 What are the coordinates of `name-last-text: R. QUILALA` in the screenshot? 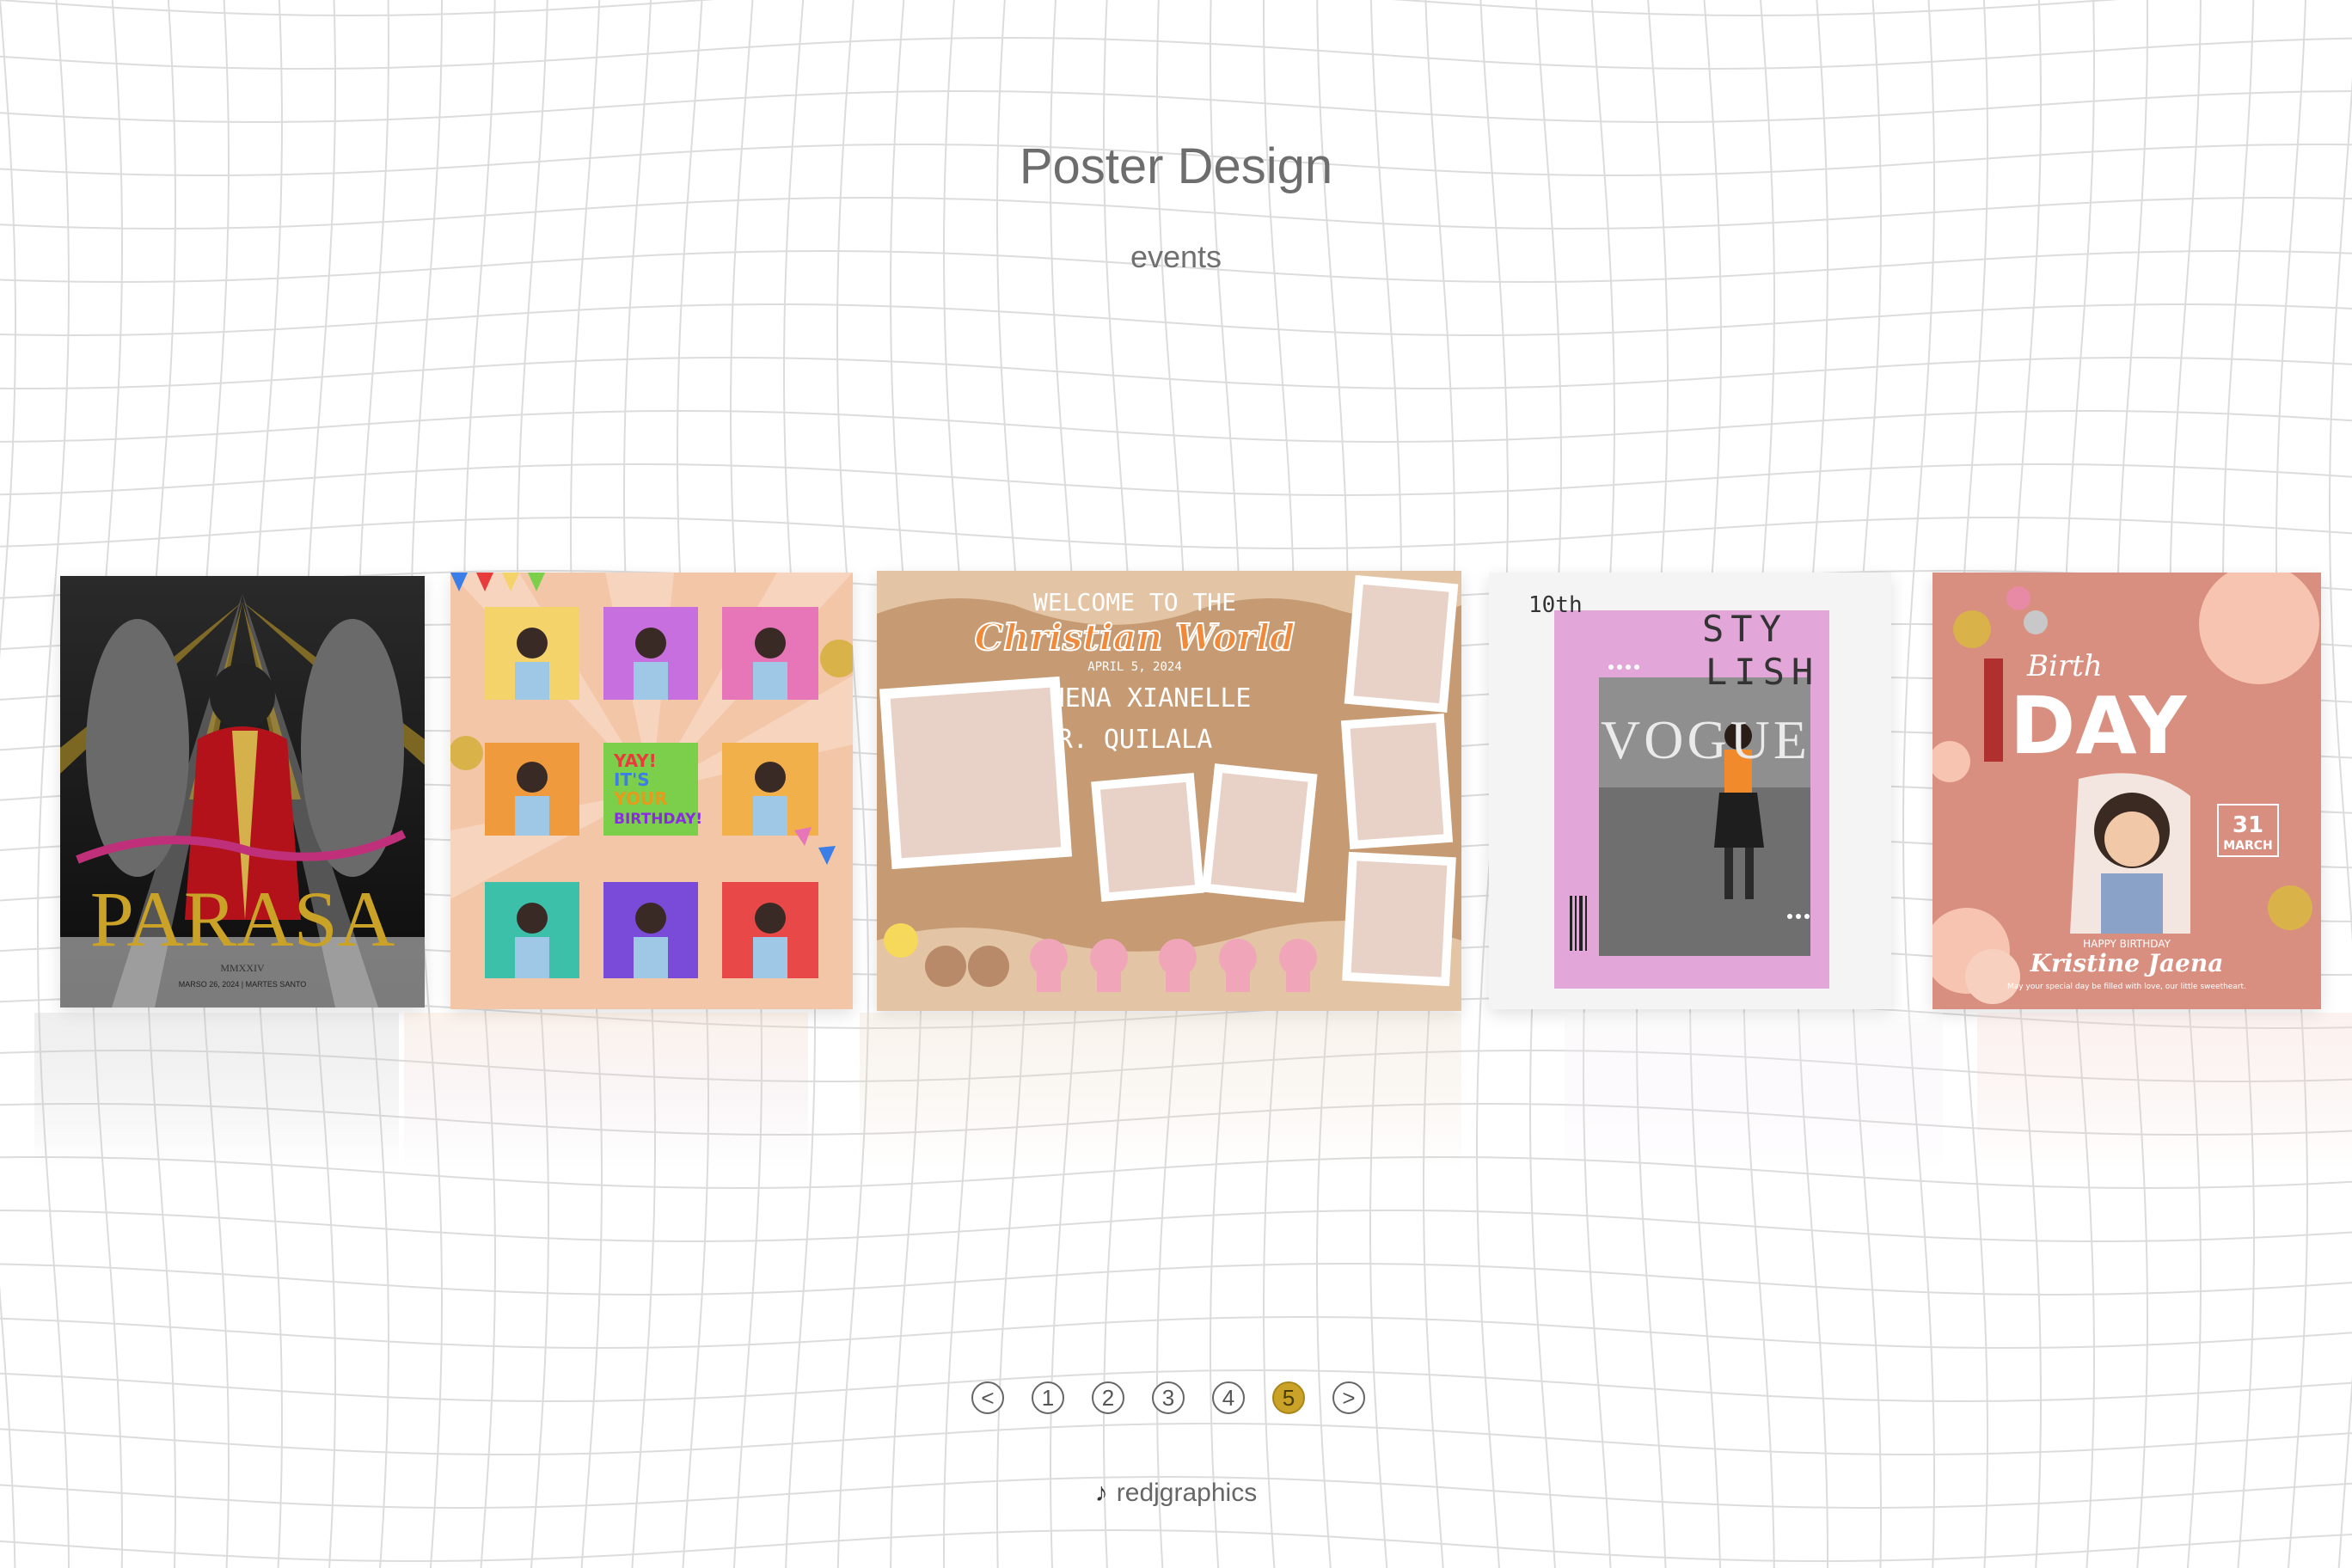 It's located at (1135, 740).